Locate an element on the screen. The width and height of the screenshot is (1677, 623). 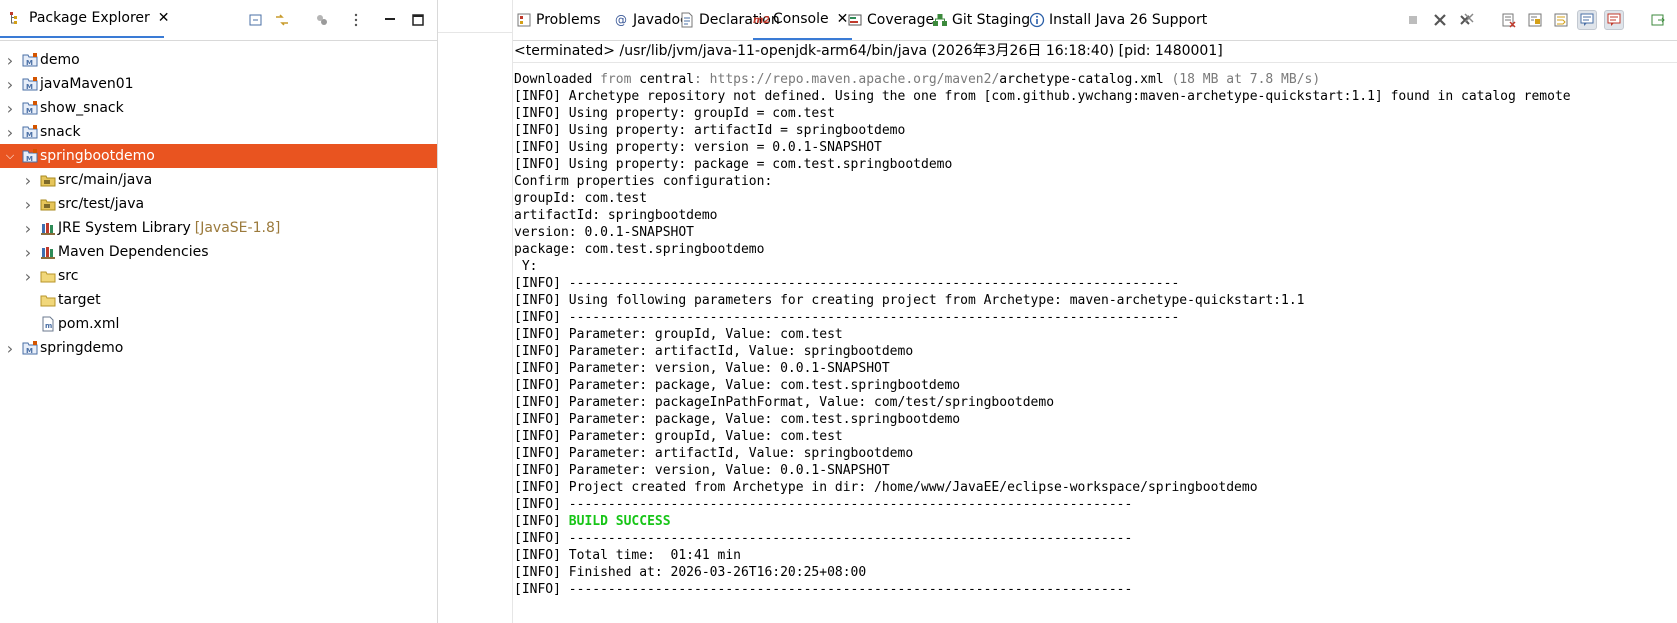
tree-item: ⌵ Mspringbootdemo is located at coordinates (218, 156).